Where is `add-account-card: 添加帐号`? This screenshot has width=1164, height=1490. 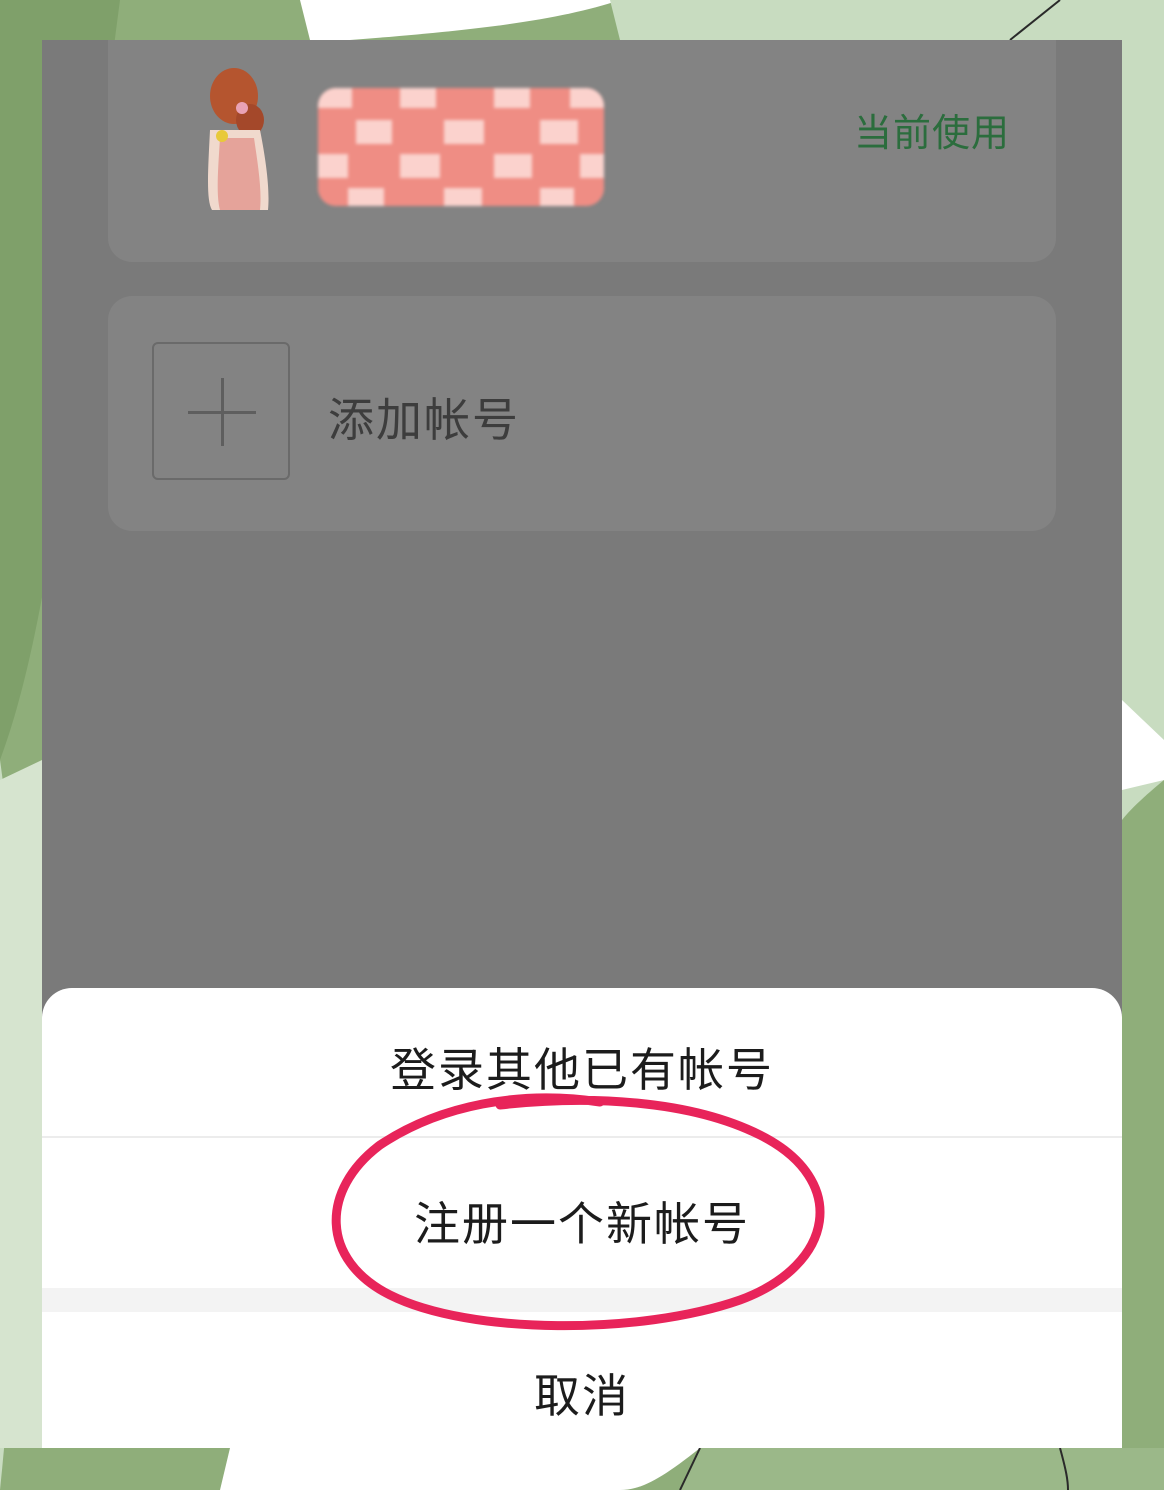
add-account-card: 添加帐号 is located at coordinates (582, 413).